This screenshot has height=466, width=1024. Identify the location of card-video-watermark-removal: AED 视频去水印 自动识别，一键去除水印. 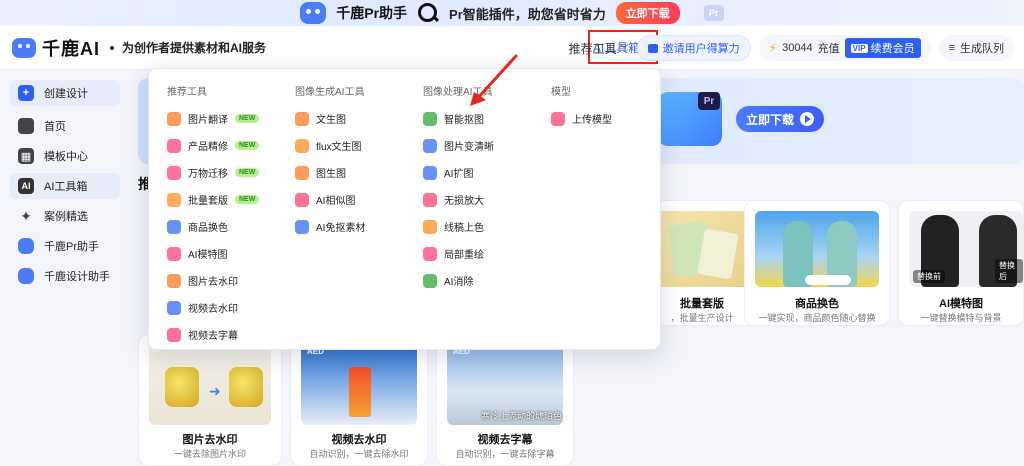
(359, 400).